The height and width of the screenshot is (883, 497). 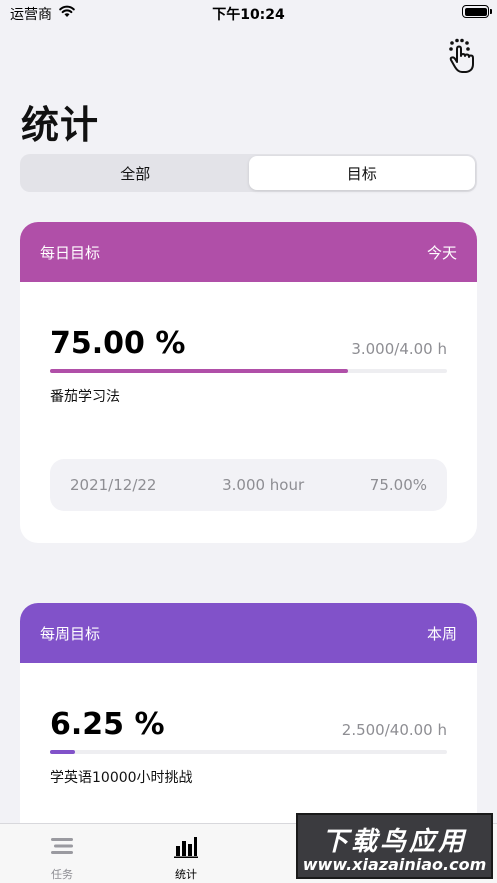 What do you see at coordinates (477, 11) in the screenshot?
I see `battery-icon` at bounding box center [477, 11].